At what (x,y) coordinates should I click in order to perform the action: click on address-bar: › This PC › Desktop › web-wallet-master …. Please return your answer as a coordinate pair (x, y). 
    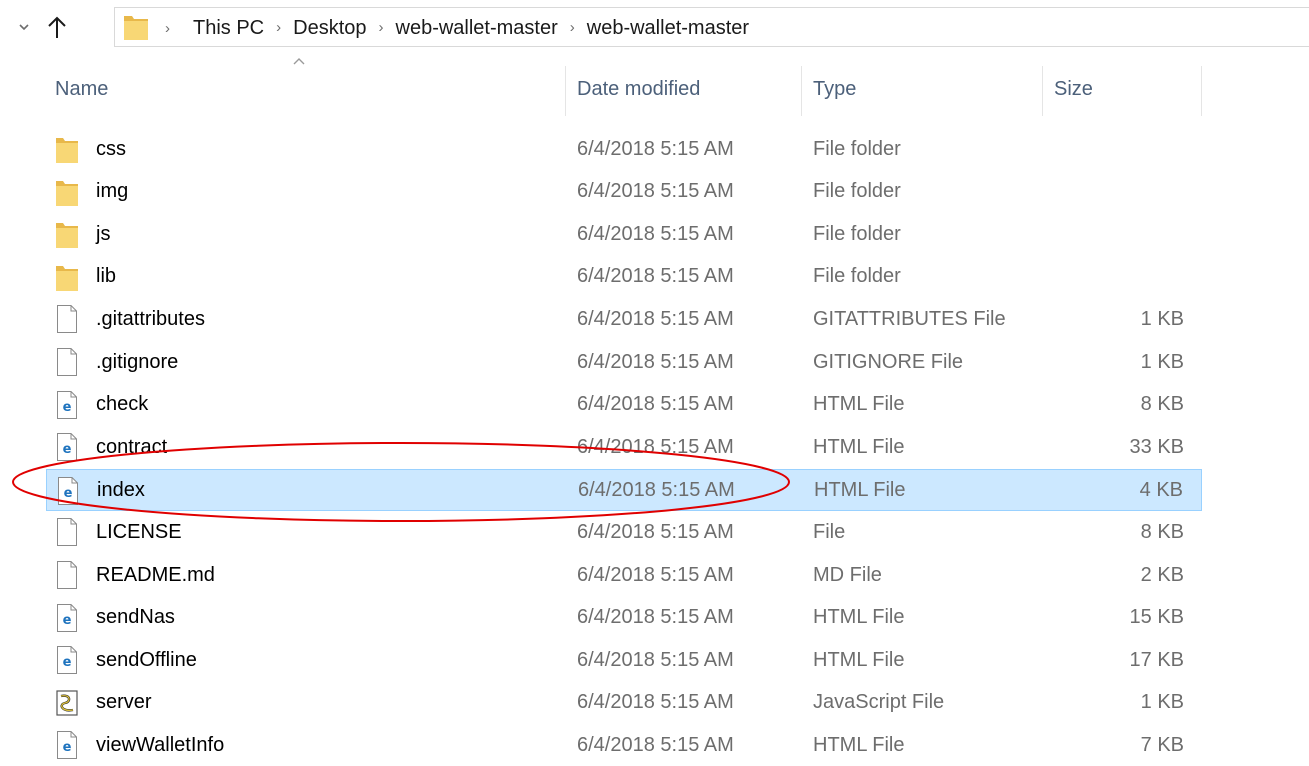
    Looking at the image, I should click on (711, 27).